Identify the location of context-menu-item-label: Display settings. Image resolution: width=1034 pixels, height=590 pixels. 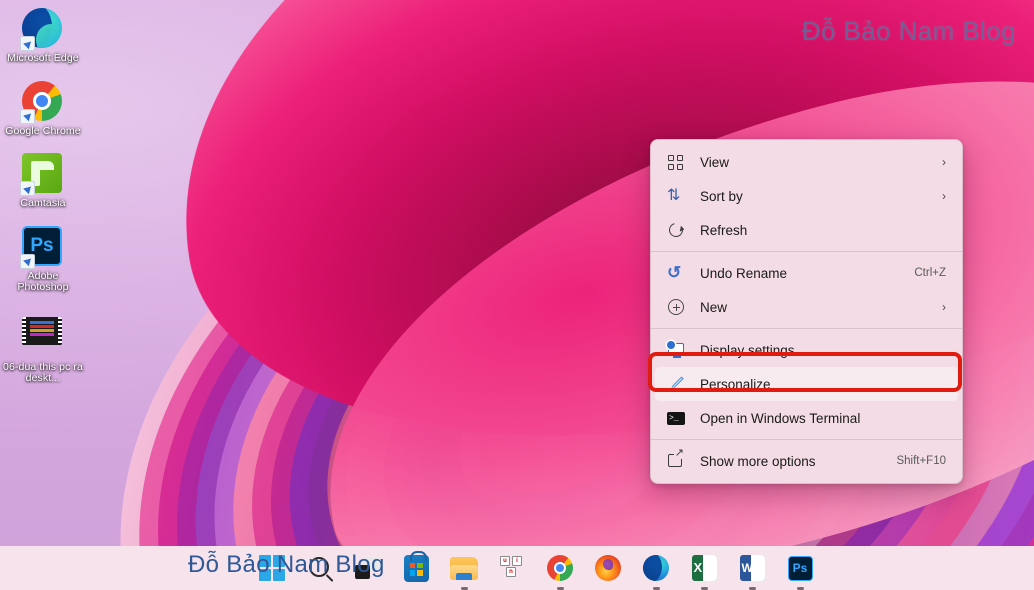
(747, 350).